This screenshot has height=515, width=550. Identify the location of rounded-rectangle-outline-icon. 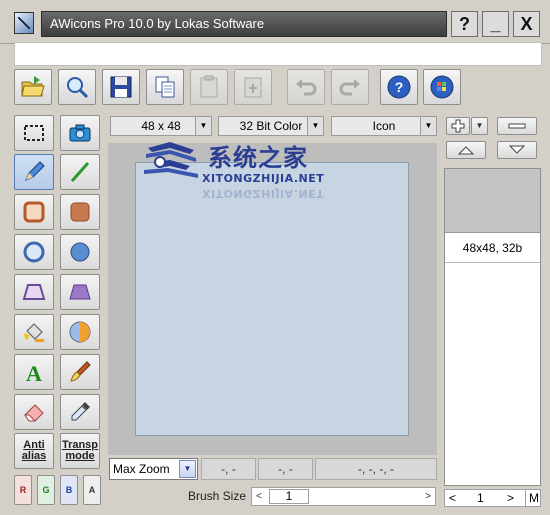
(34, 212).